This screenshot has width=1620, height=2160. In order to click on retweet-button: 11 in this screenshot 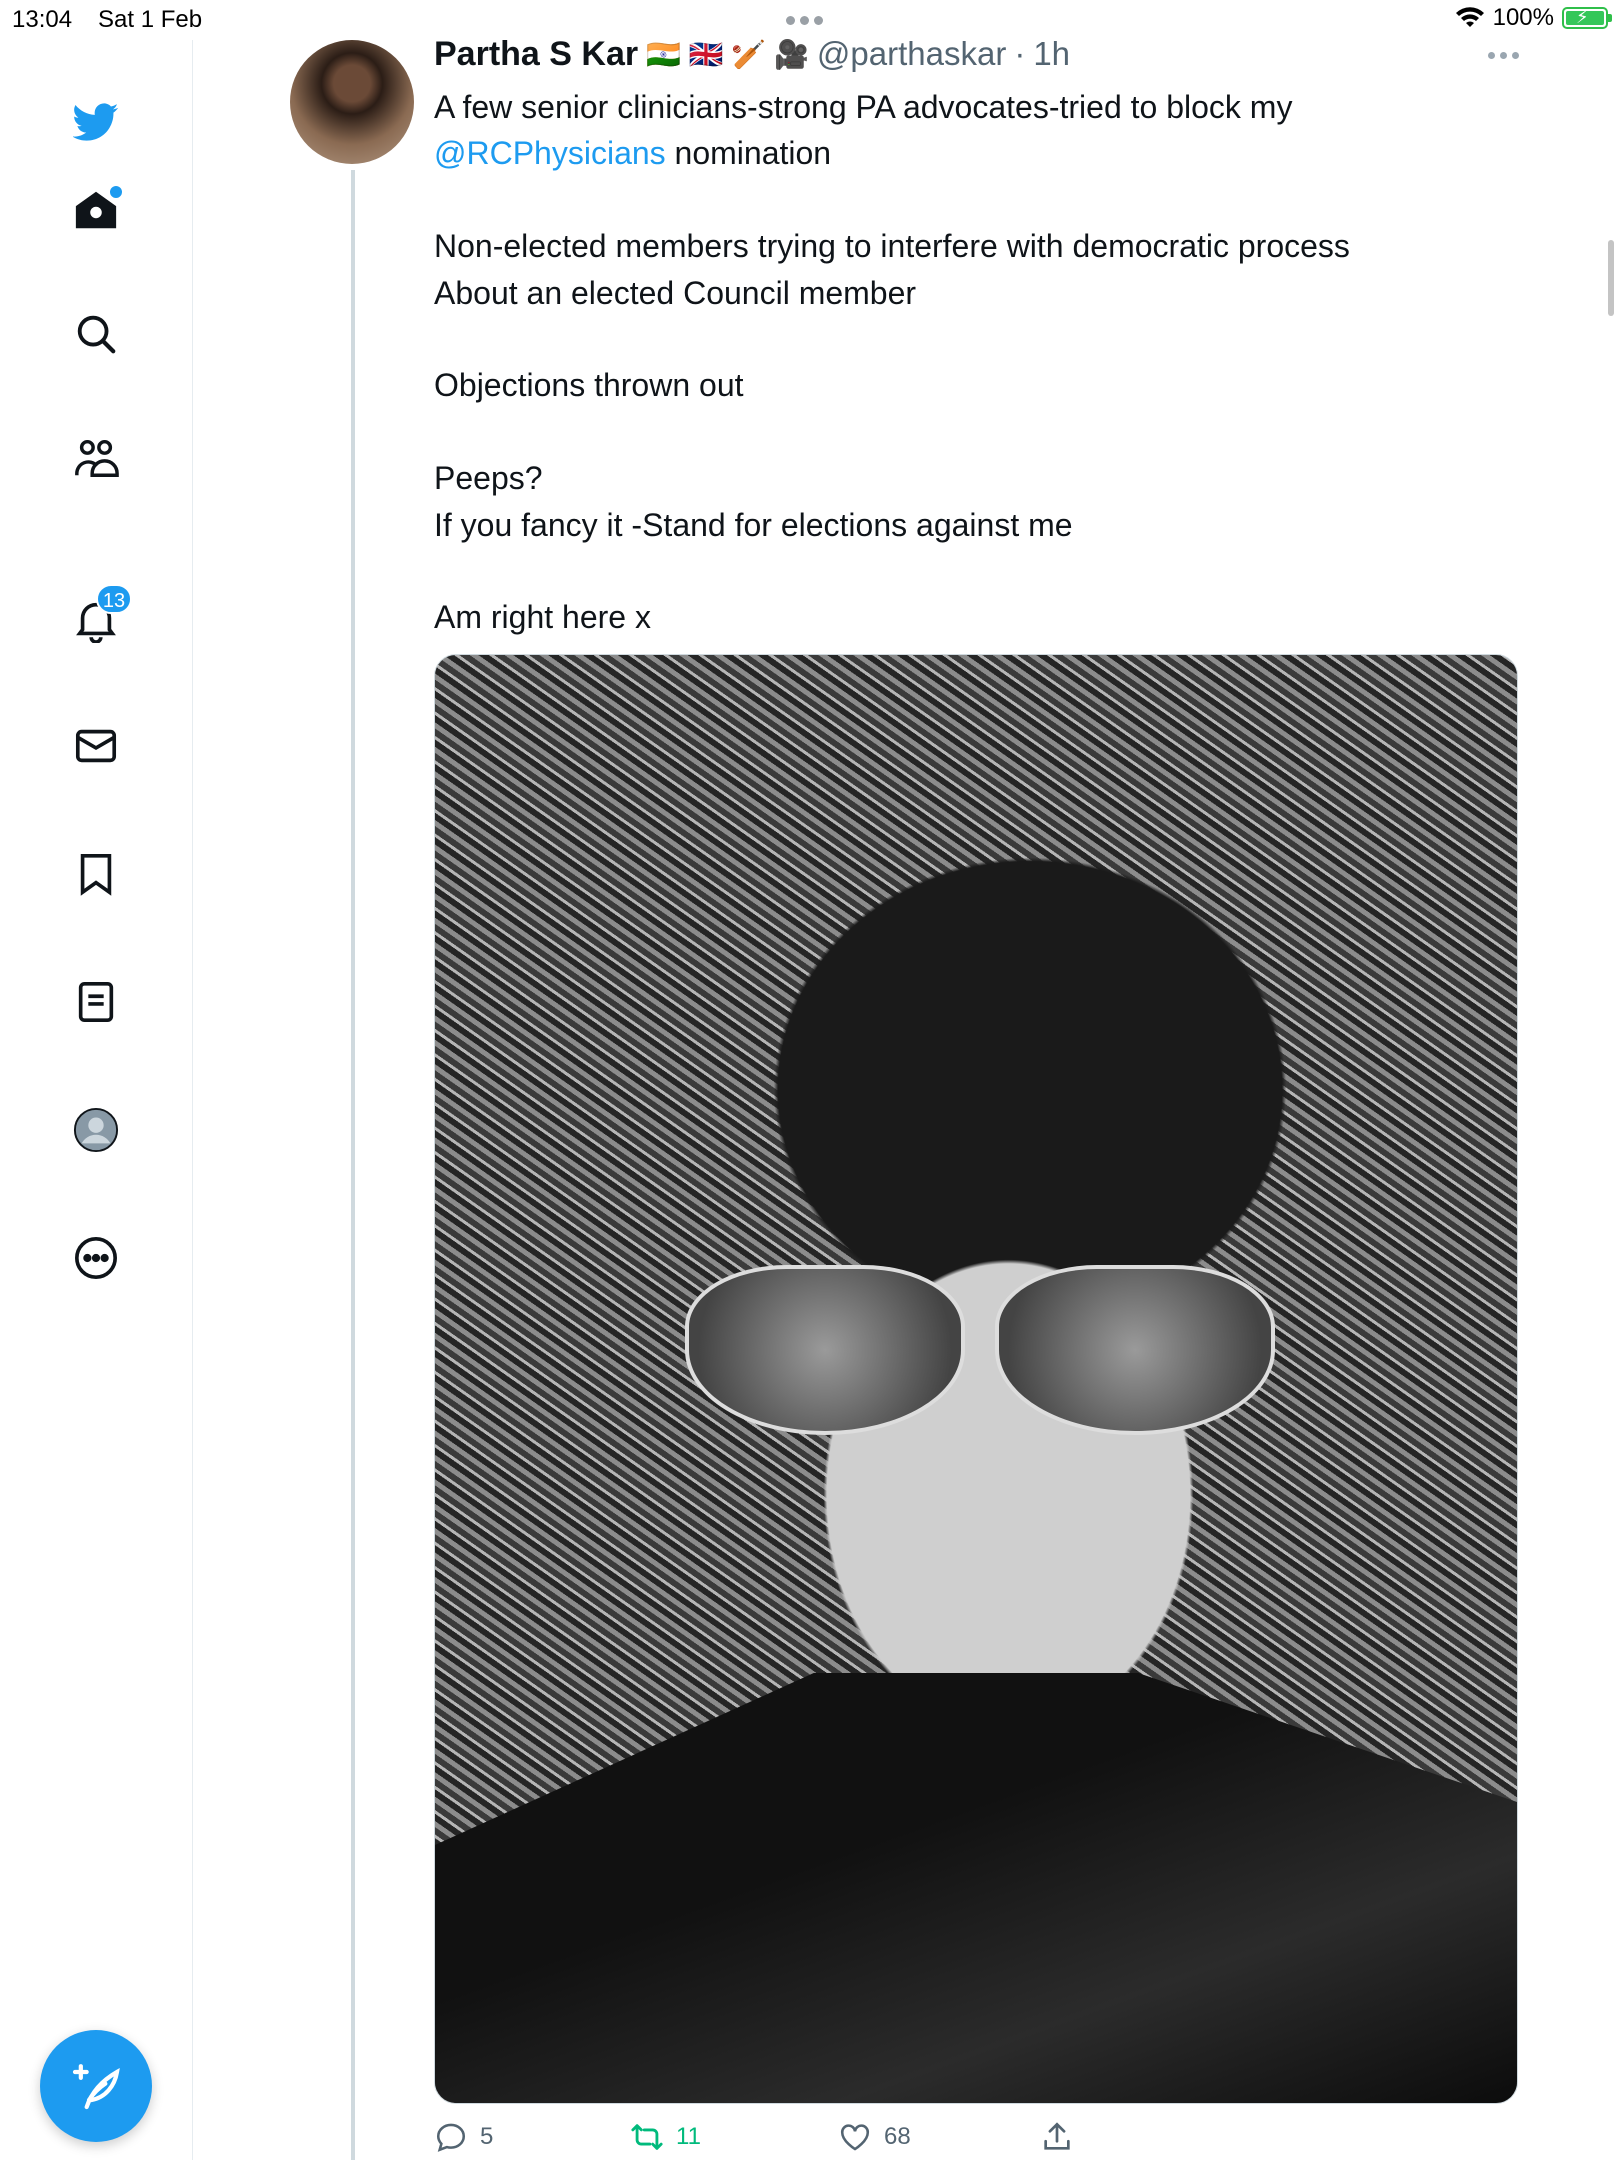, I will do `click(665, 2137)`.